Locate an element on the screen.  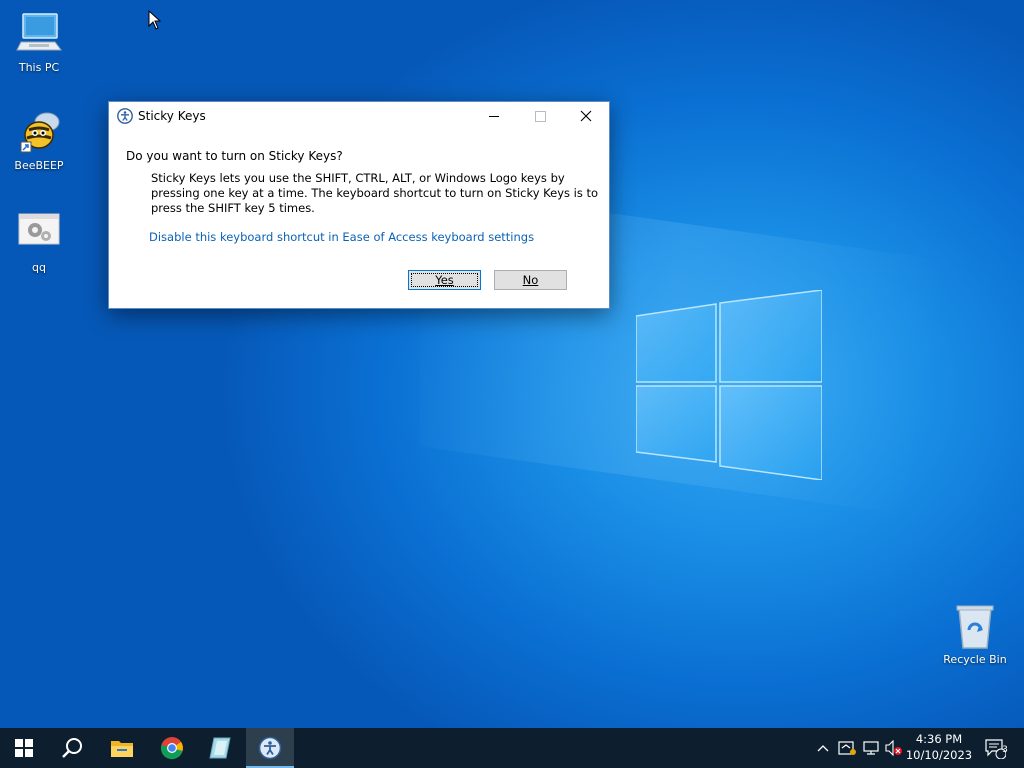
minimize-button is located at coordinates (494, 116).